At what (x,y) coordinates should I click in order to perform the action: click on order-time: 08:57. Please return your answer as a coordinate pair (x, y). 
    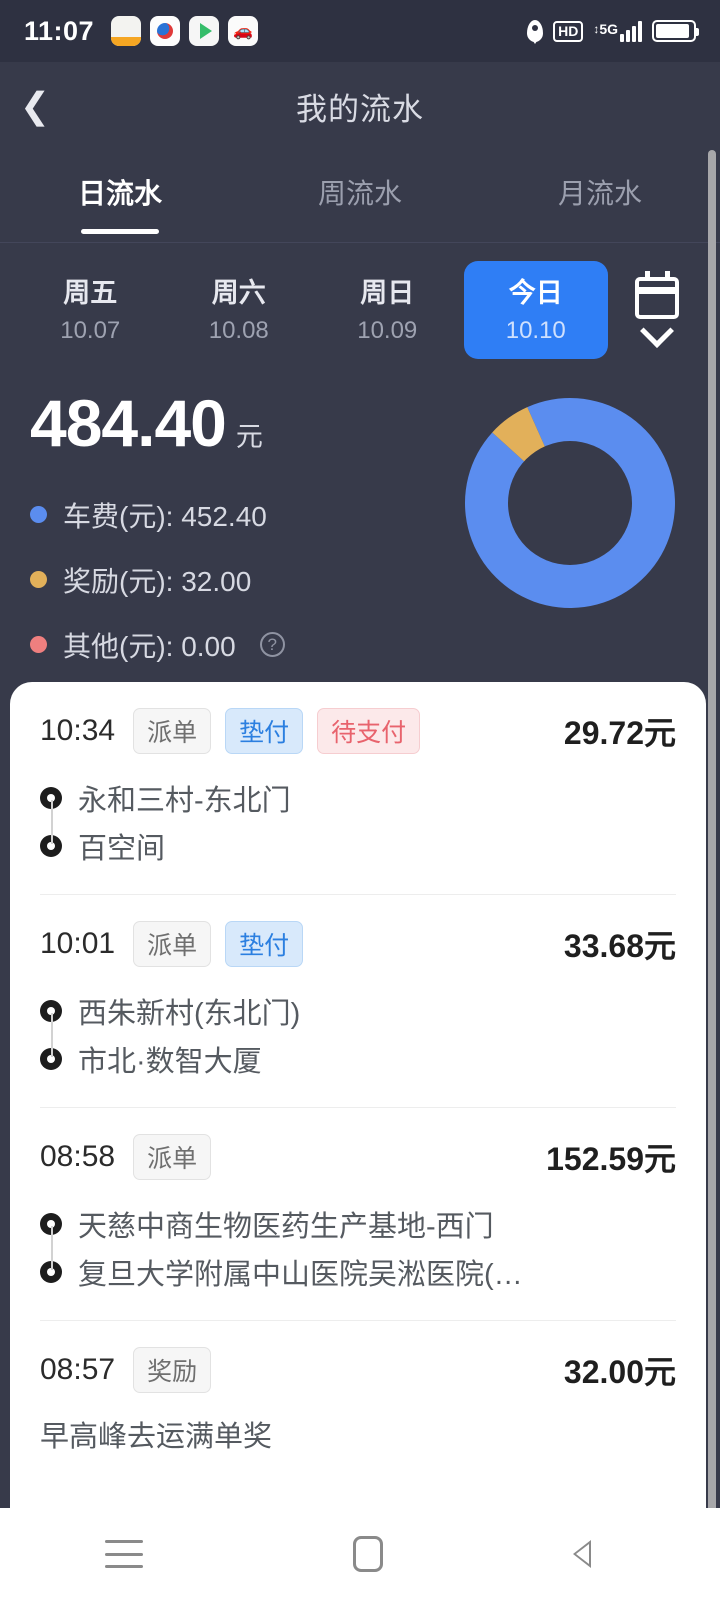
    Looking at the image, I should click on (78, 1369).